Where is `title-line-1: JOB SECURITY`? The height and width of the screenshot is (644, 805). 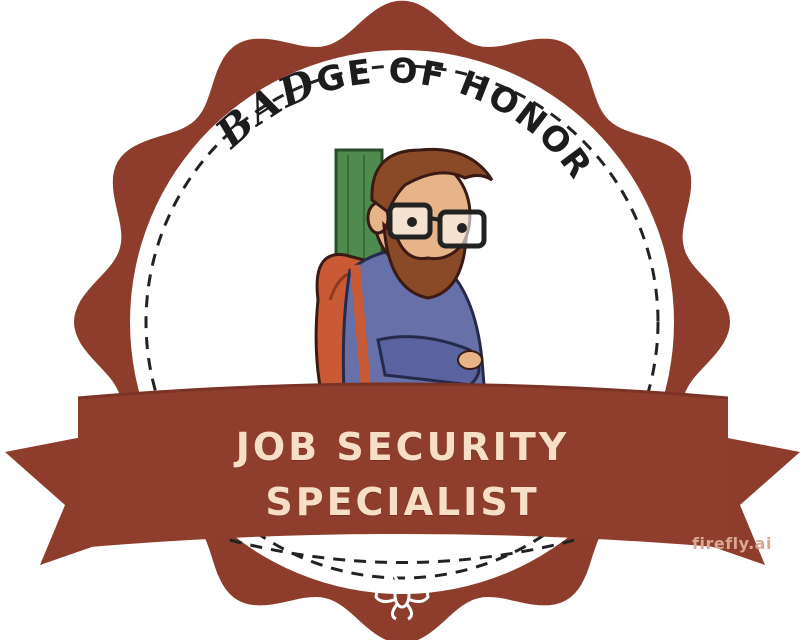 title-line-1: JOB SECURITY is located at coordinates (402, 447).